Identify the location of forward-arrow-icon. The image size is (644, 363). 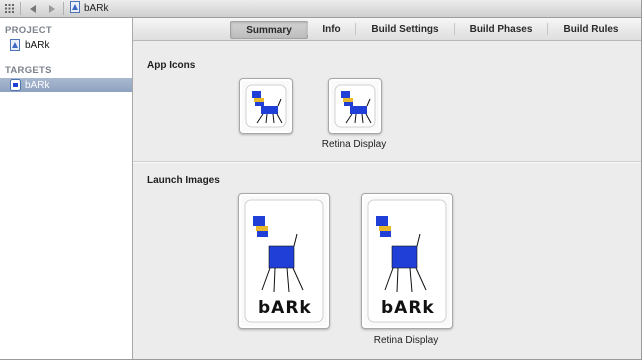
(51, 8).